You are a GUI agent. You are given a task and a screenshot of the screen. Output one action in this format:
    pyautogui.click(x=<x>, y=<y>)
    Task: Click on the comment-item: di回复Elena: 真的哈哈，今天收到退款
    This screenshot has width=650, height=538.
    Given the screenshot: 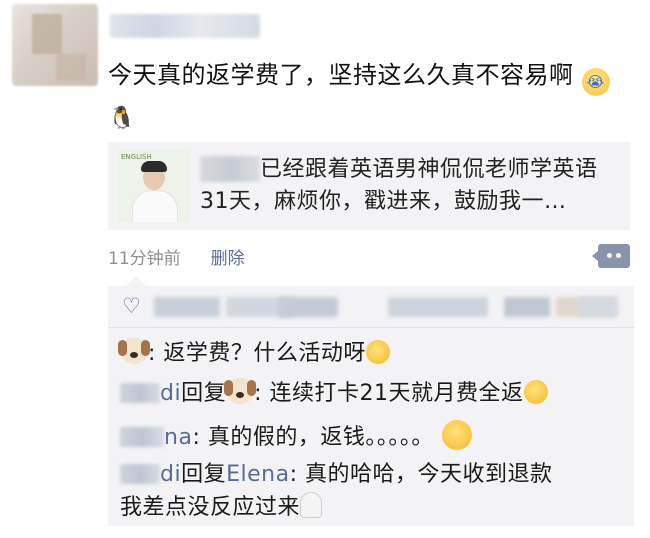 What is the action you would take?
    pyautogui.click(x=336, y=475)
    